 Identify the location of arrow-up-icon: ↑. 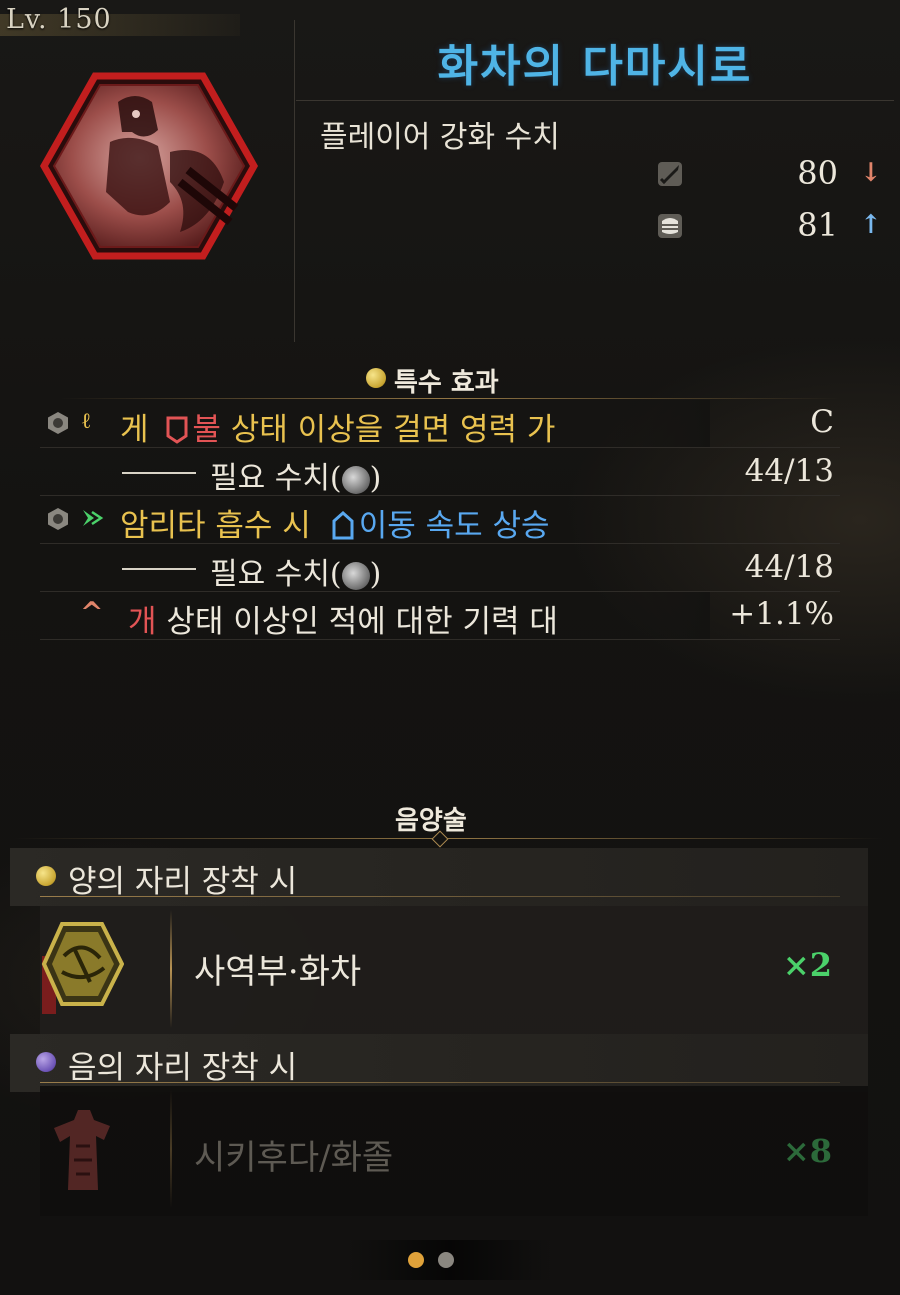
(871, 225).